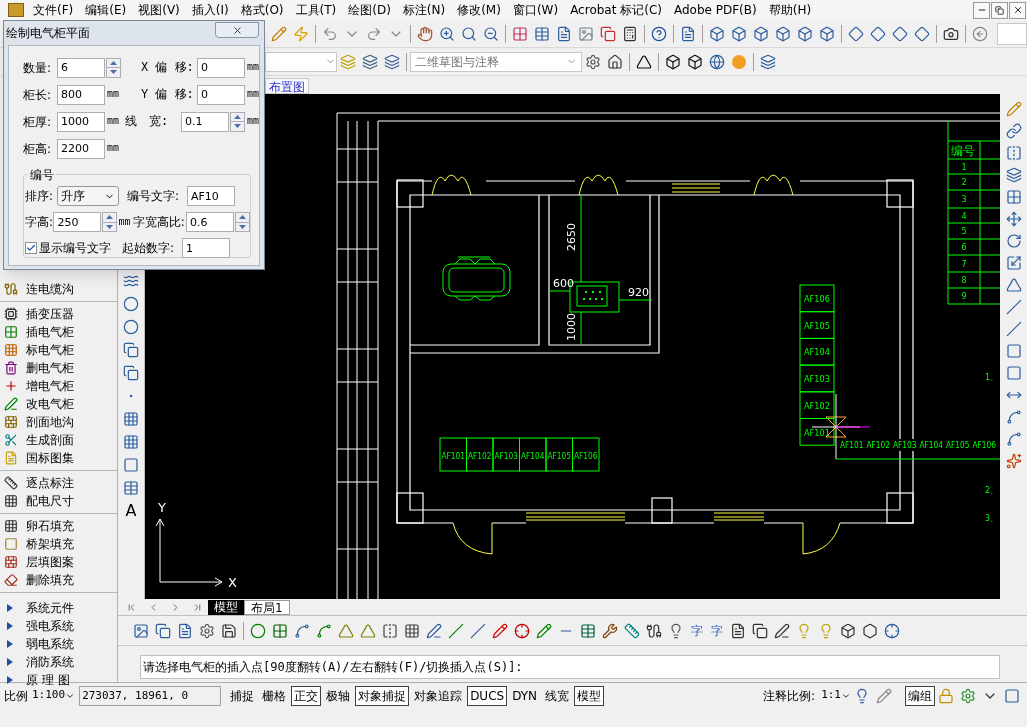 Image resolution: width=1027 pixels, height=727 pixels. Describe the element at coordinates (81, 148) in the screenshot. I see `input-field: 2200` at that location.